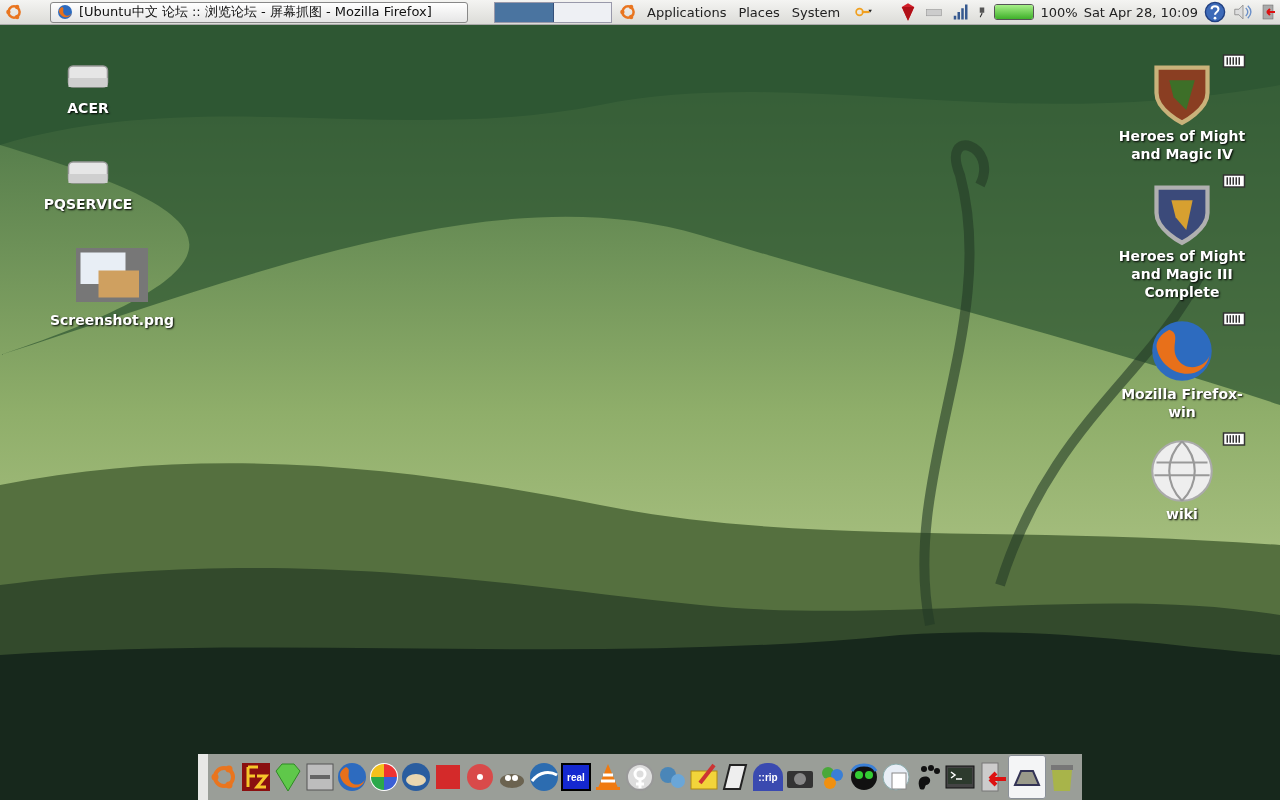 The width and height of the screenshot is (1280, 800). What do you see at coordinates (1182, 274) in the screenshot?
I see `desktop-icon-label: Heroes of Might and Magic III Complete` at bounding box center [1182, 274].